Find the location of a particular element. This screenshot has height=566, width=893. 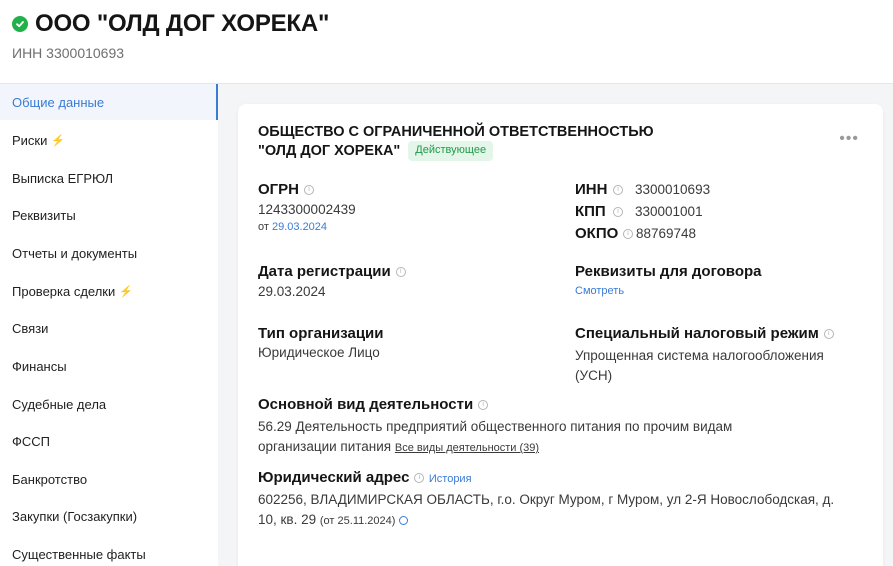

contract-details-block: Реквизиты для договора Смотреть is located at coordinates (668, 280).